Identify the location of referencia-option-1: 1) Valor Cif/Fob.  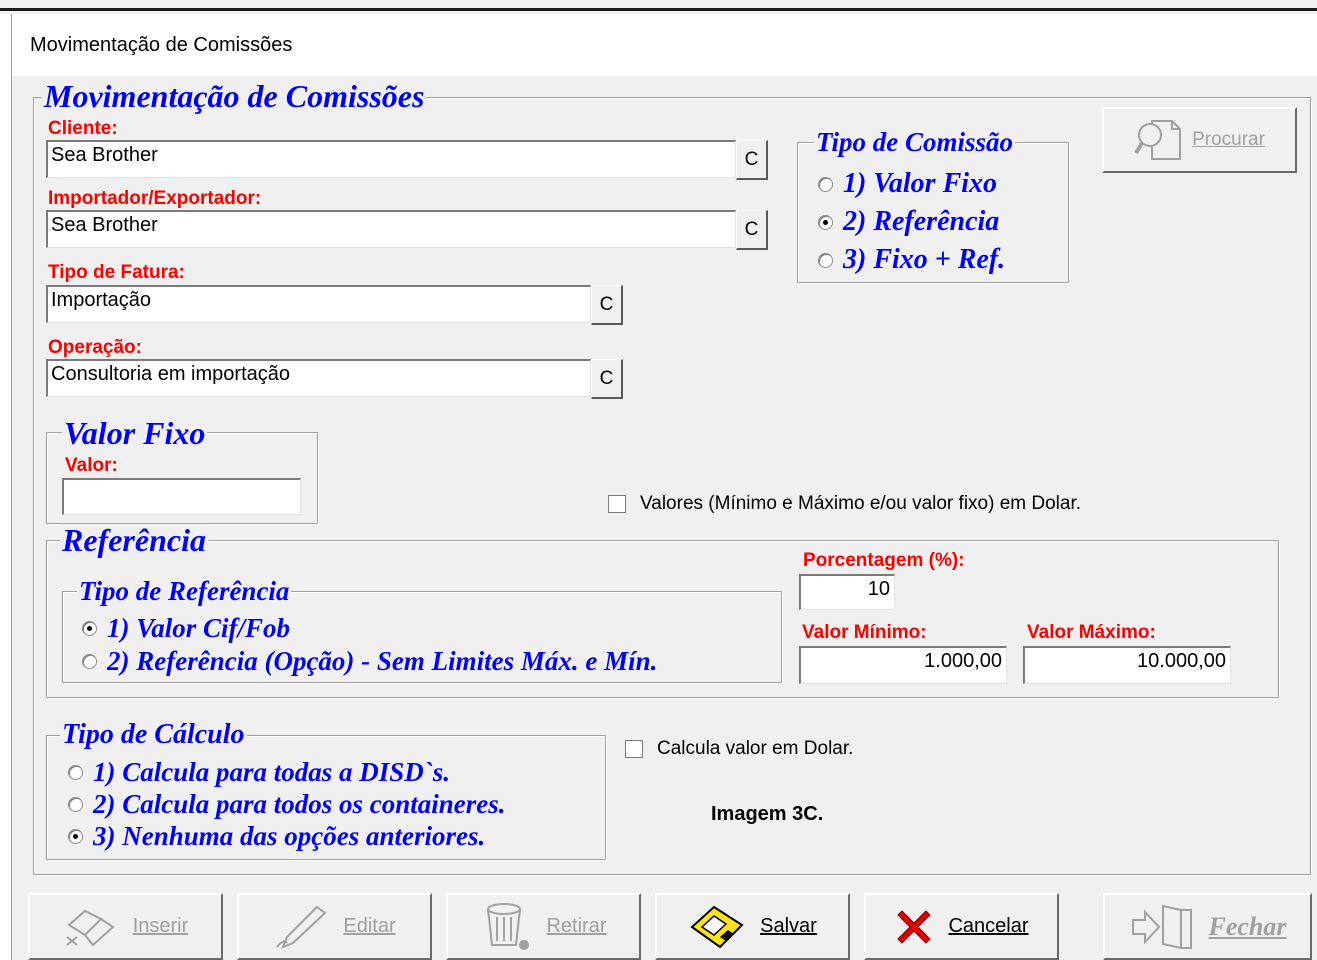
(186, 628).